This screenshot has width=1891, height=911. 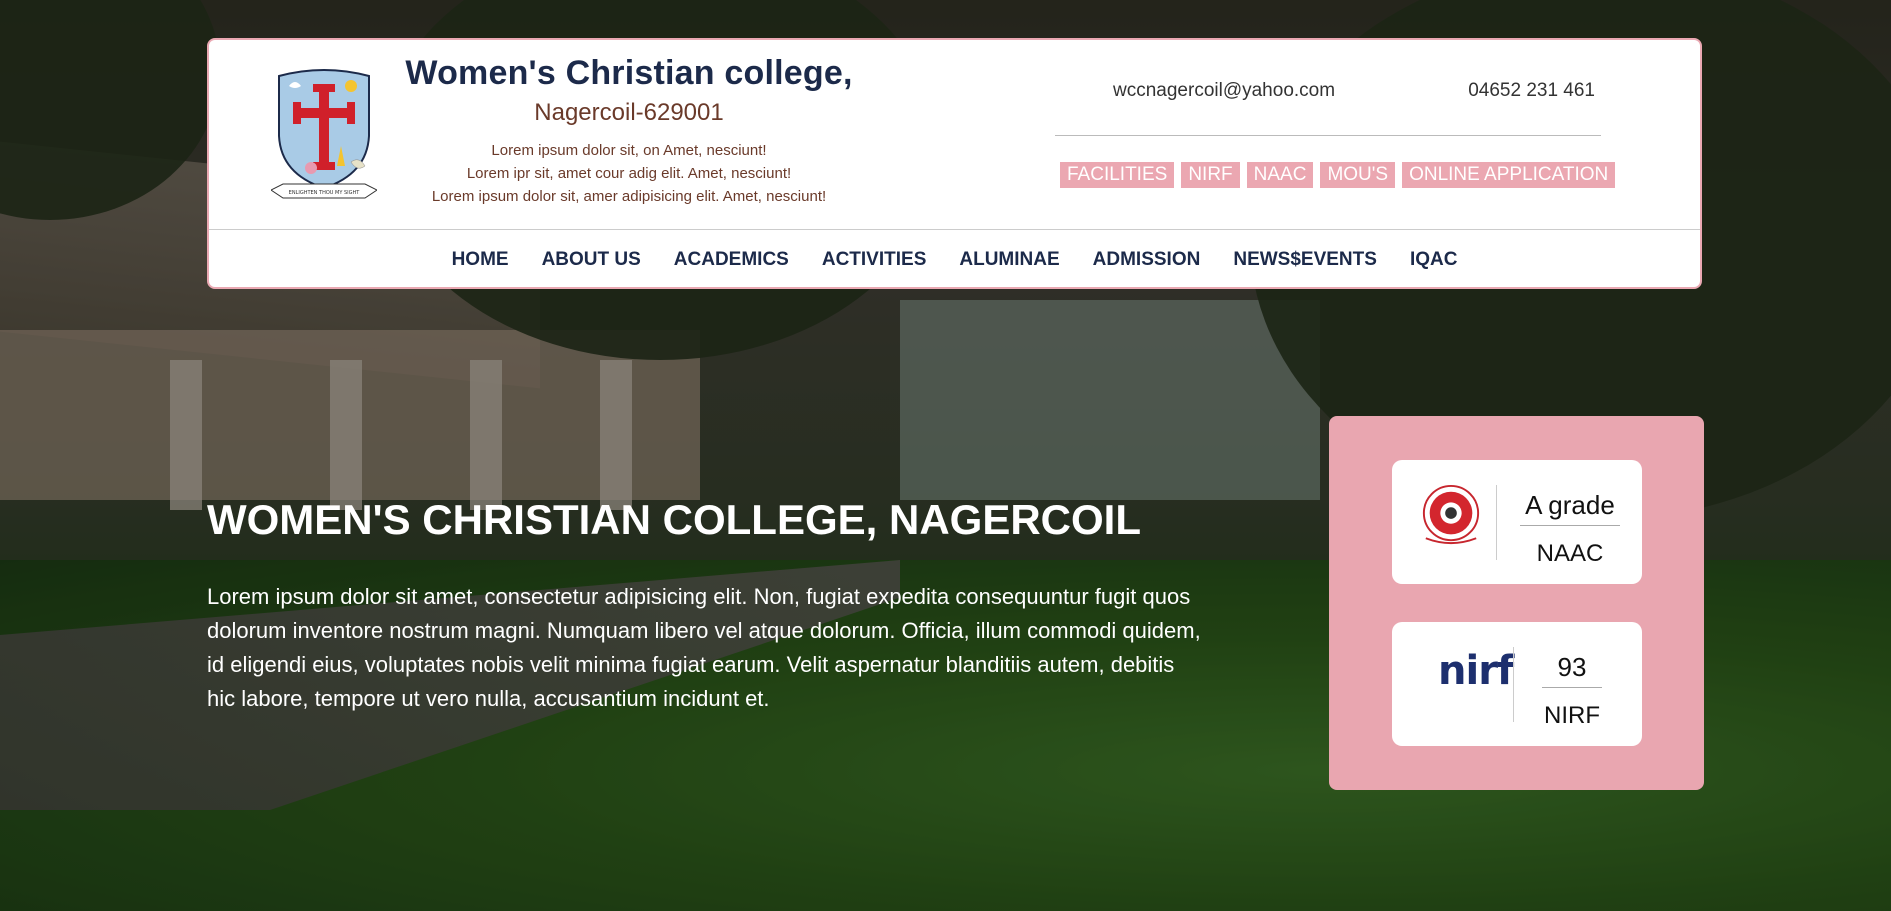 What do you see at coordinates (1305, 260) in the screenshot?
I see `nav-news-events: NEWS$EVENTS` at bounding box center [1305, 260].